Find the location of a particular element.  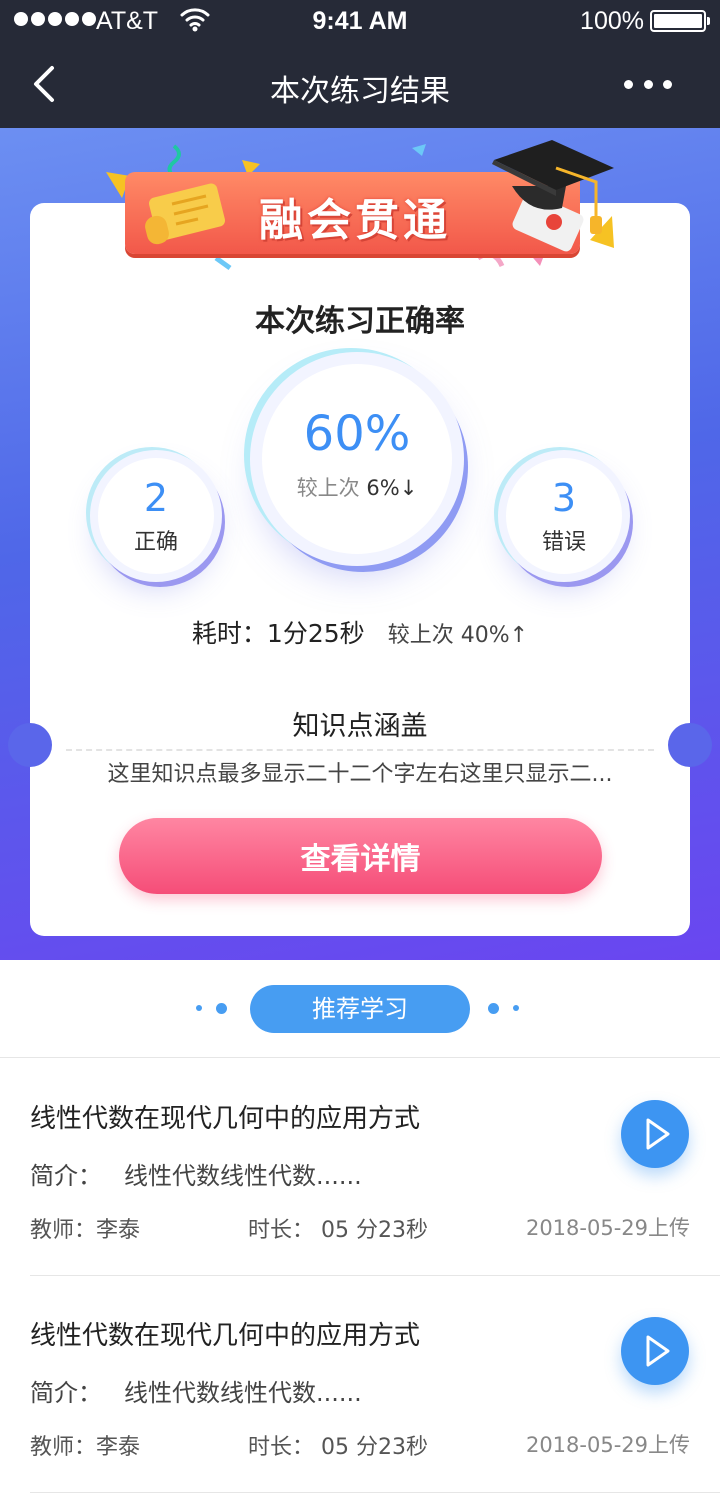

correct-circle: 2 正确 is located at coordinates (156, 516).